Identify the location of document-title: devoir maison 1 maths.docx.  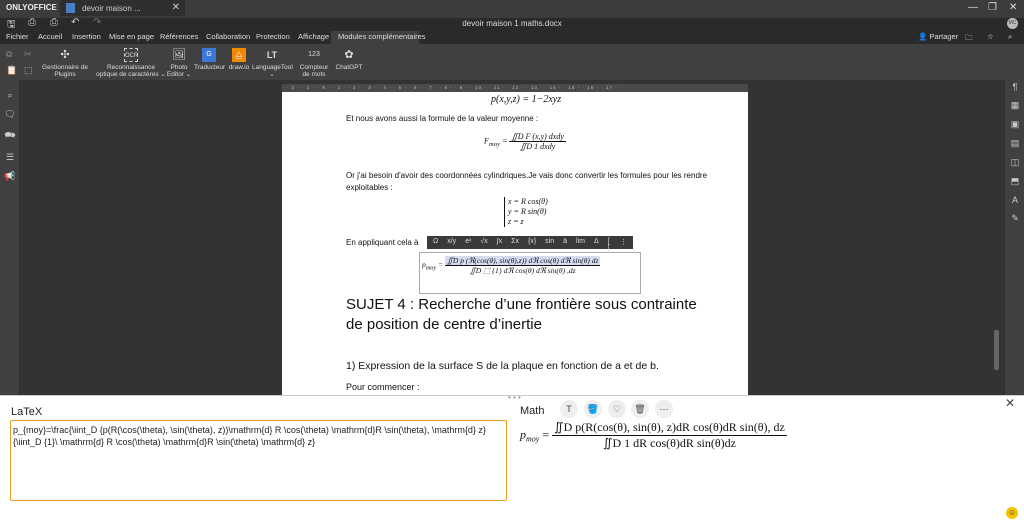
(512, 23).